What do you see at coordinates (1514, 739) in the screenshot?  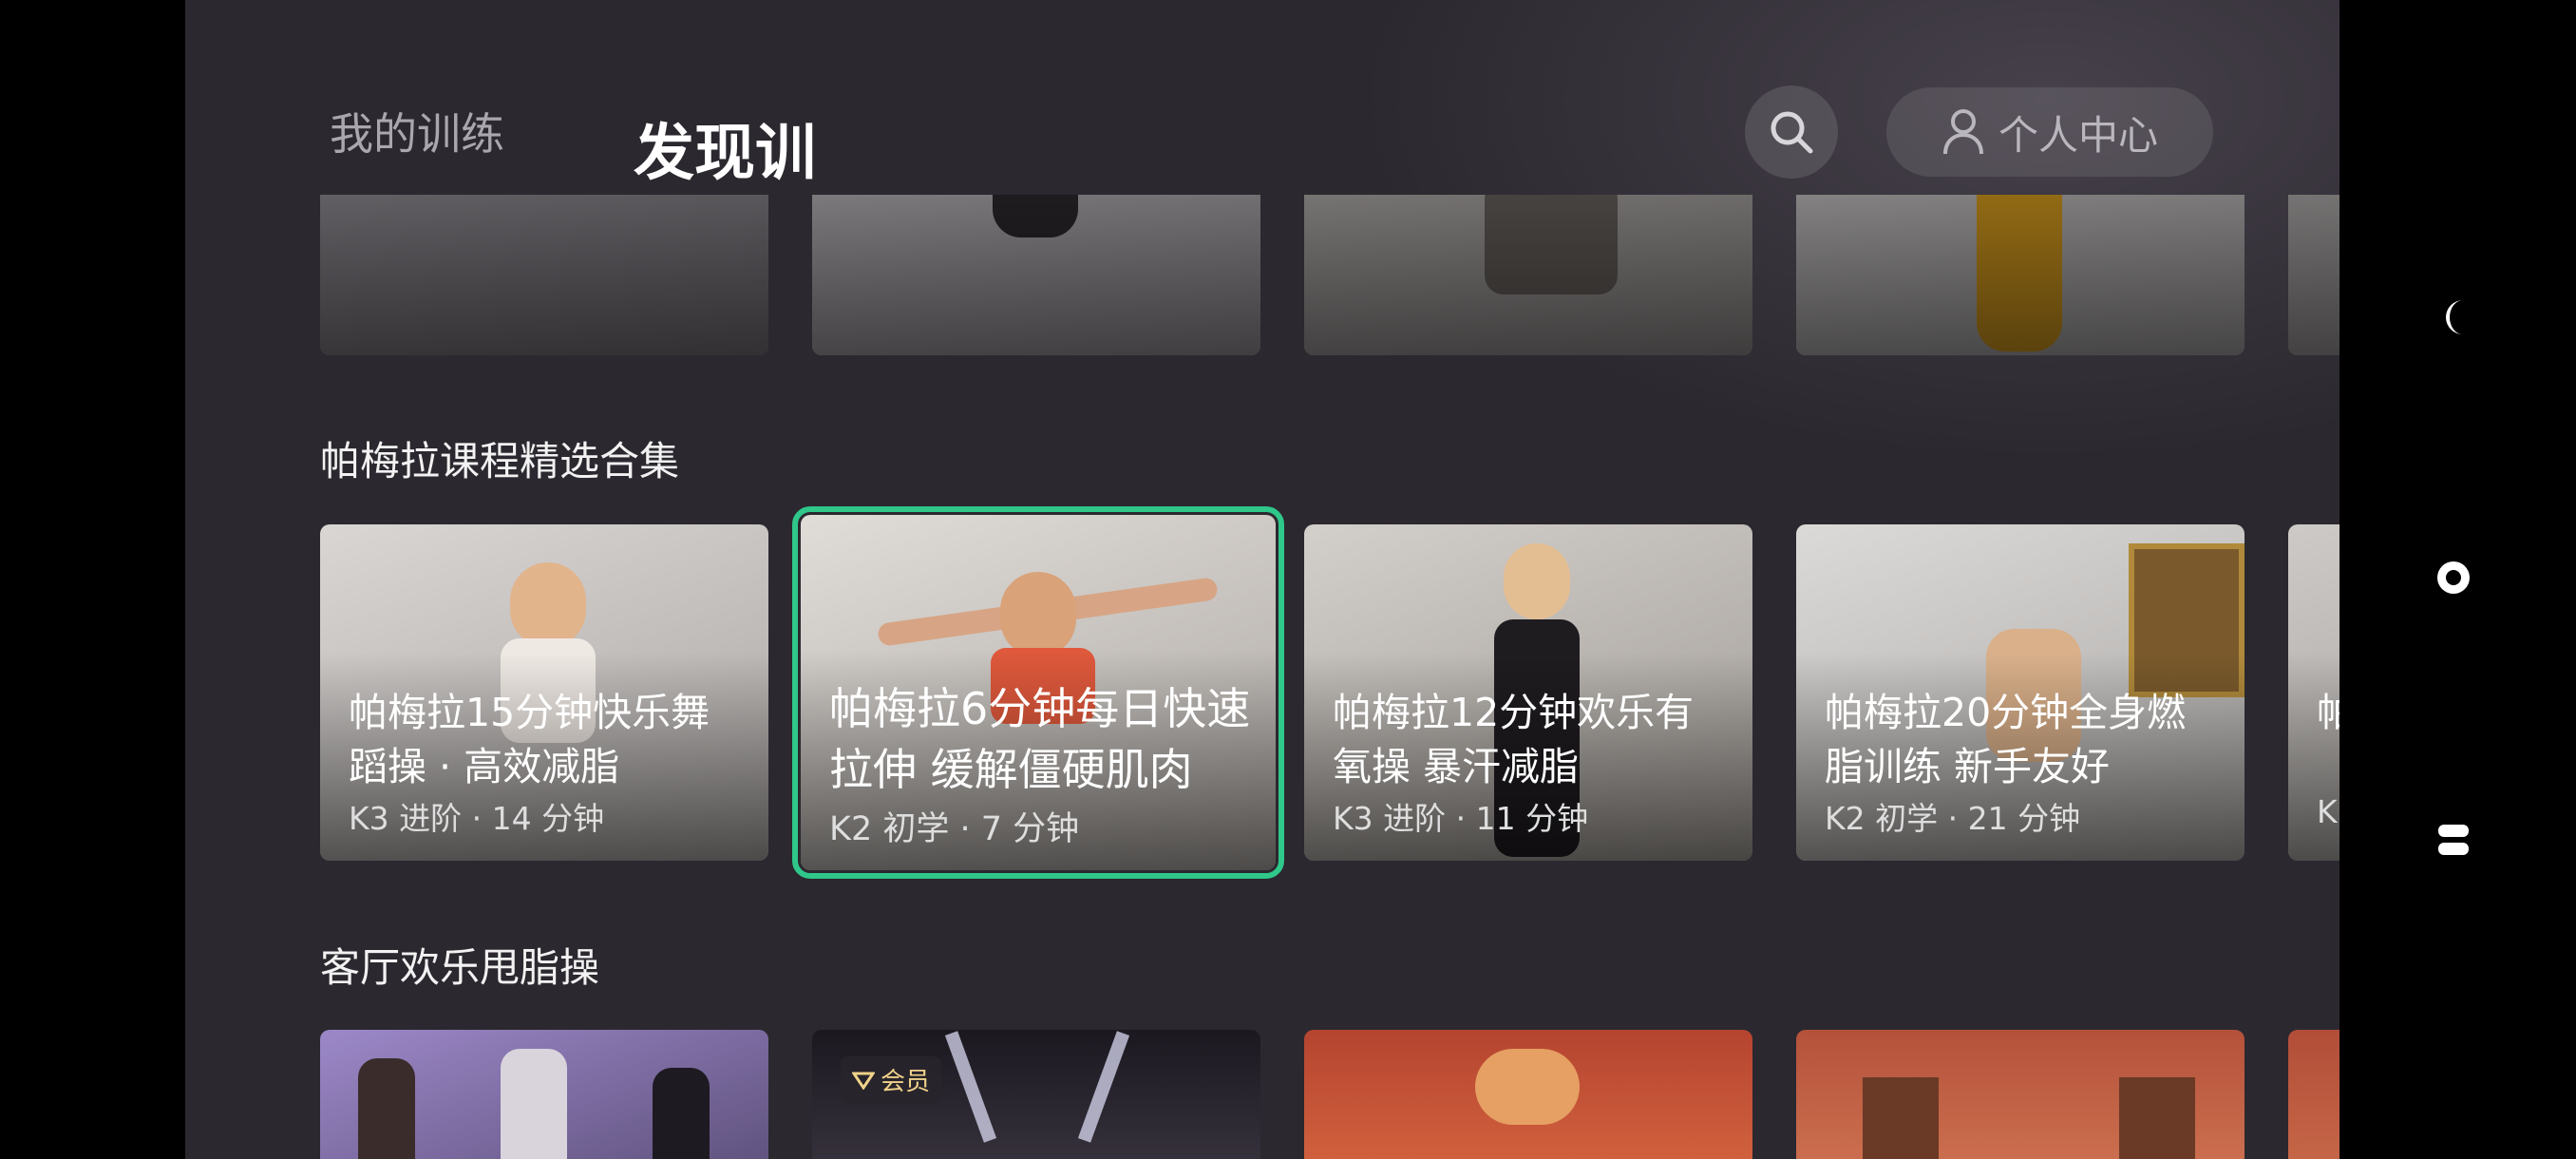 I see `course-title: 帕梅拉12分钟欢乐有氧操 暴汗减脂` at bounding box center [1514, 739].